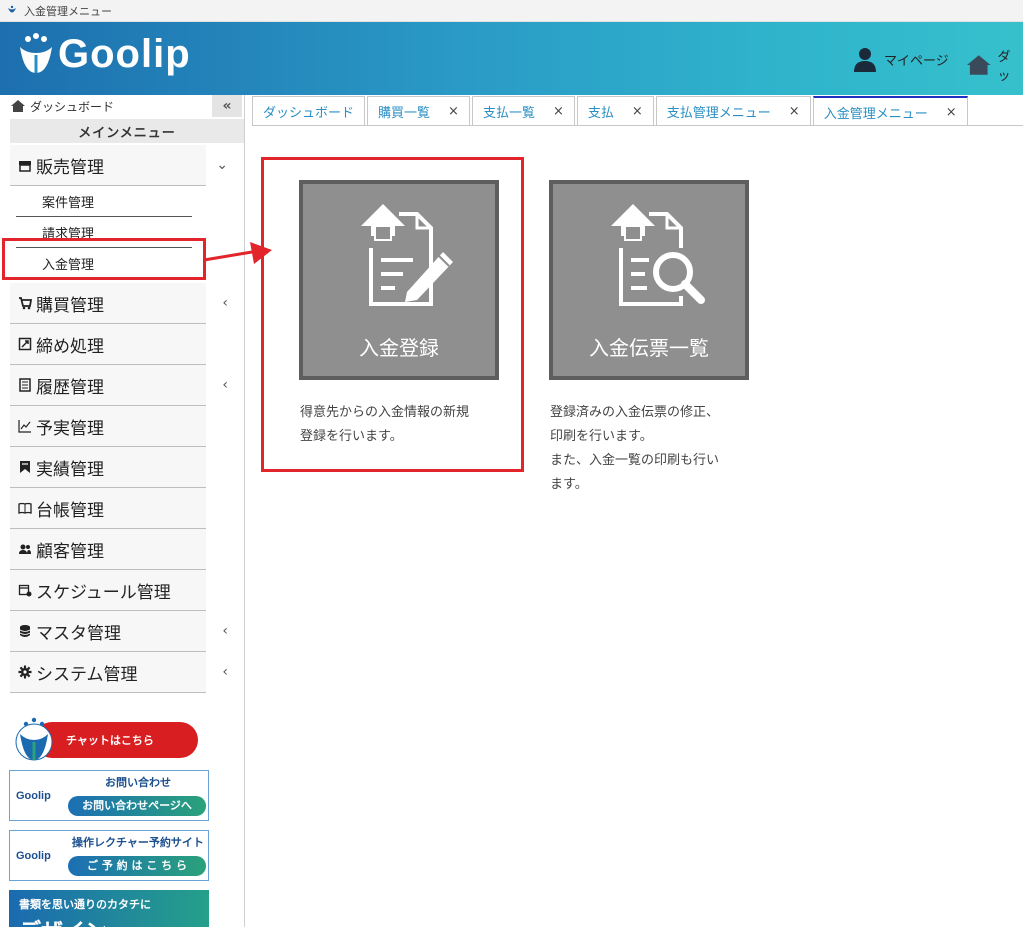 This screenshot has height=927, width=1023. Describe the element at coordinates (24, 426) in the screenshot. I see `chart-icon` at that location.